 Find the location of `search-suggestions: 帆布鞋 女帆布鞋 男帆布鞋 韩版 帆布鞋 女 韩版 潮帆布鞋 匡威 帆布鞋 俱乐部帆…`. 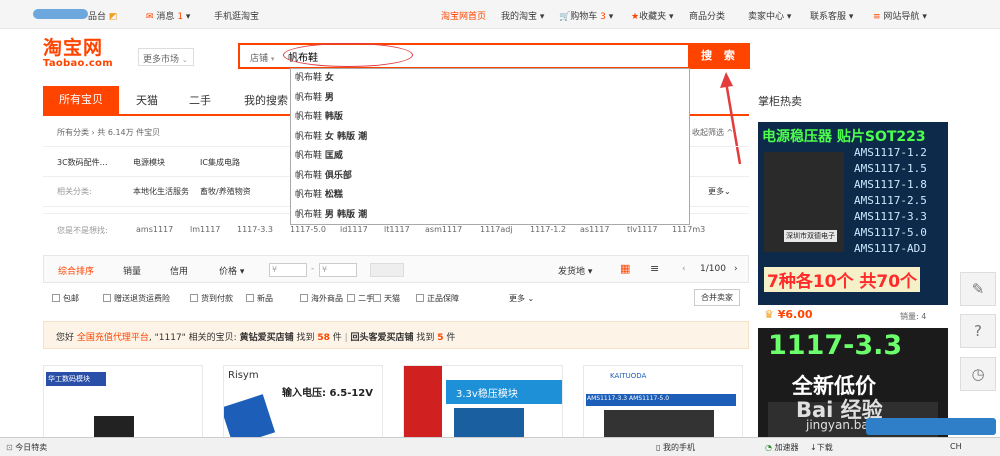

search-suggestions: 帆布鞋 女帆布鞋 男帆布鞋 韩版 帆布鞋 女 韩版 潮帆布鞋 匡威 帆布鞋 俱乐部帆… is located at coordinates (490, 146).